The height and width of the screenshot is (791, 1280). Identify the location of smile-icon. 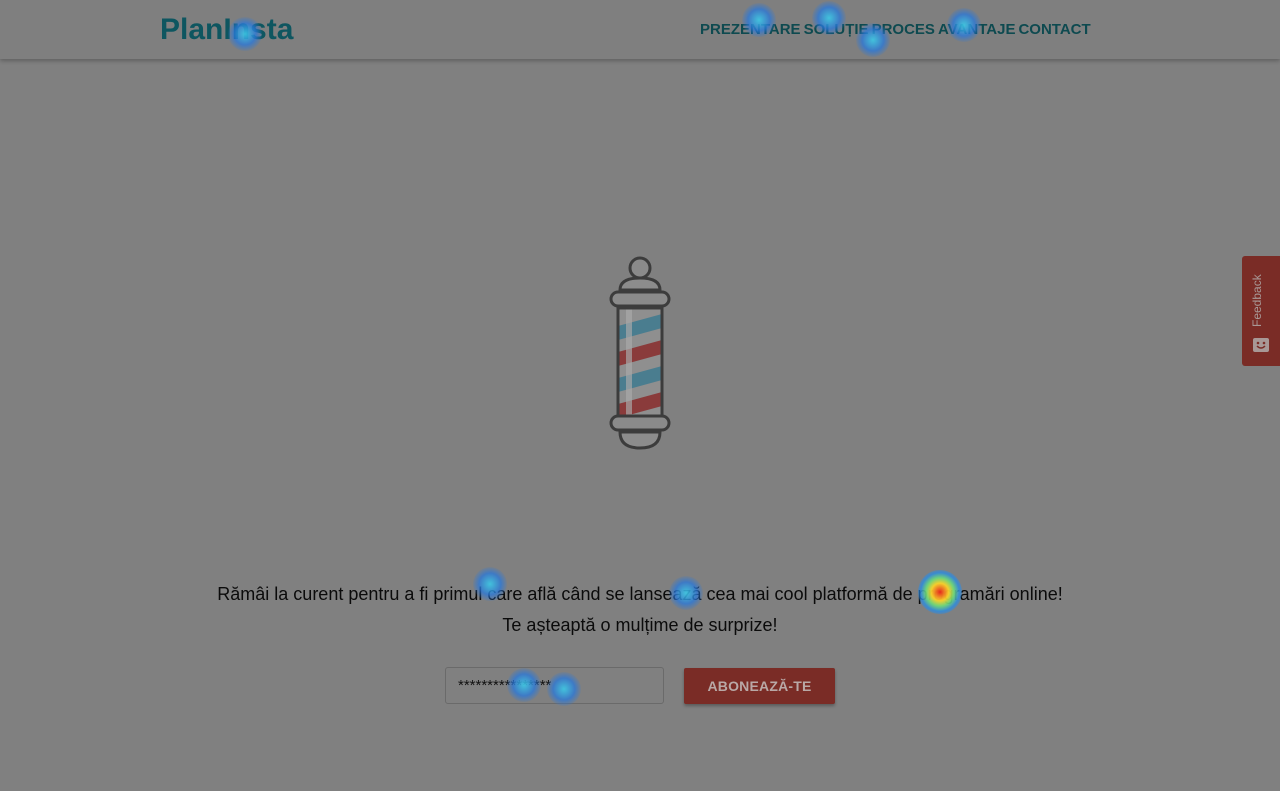
(1261, 345).